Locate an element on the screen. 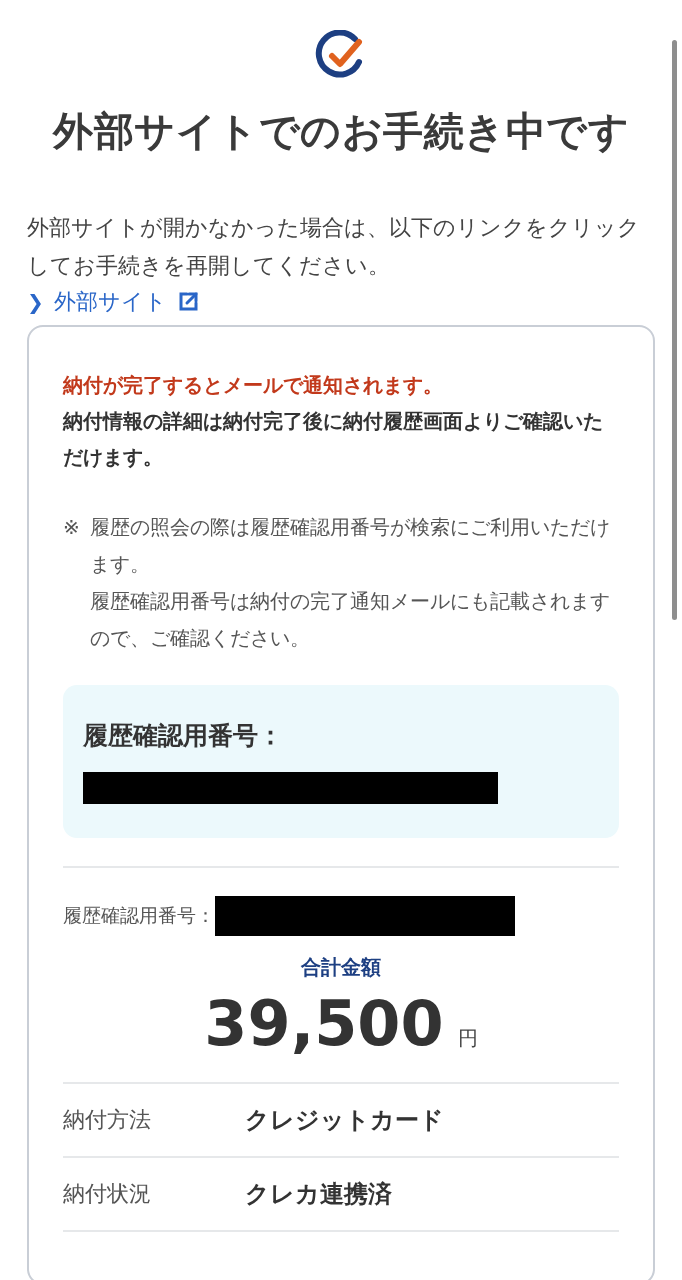 The height and width of the screenshot is (1280, 682). total-label: 合計金額 is located at coordinates (341, 967).